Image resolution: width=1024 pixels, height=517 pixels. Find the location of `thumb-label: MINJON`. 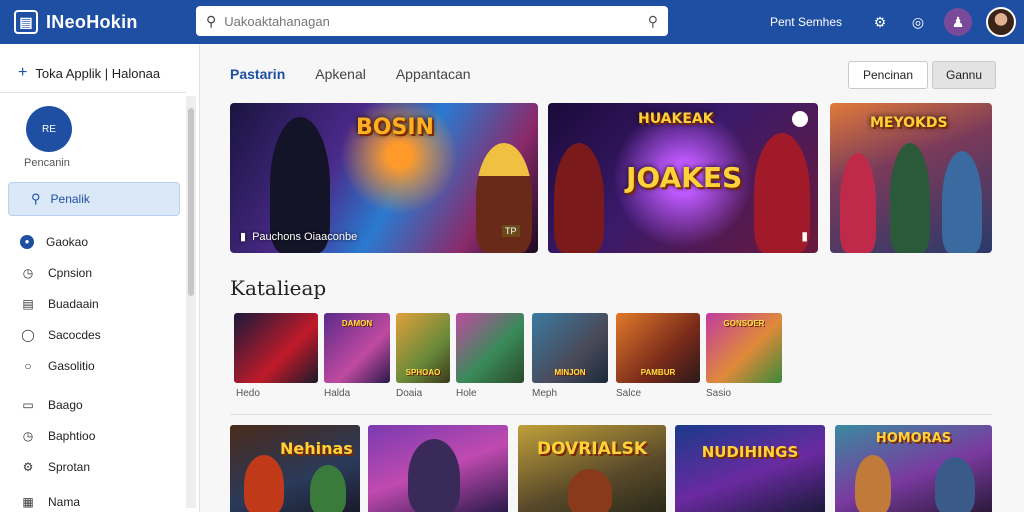

thumb-label: MINJON is located at coordinates (570, 372).